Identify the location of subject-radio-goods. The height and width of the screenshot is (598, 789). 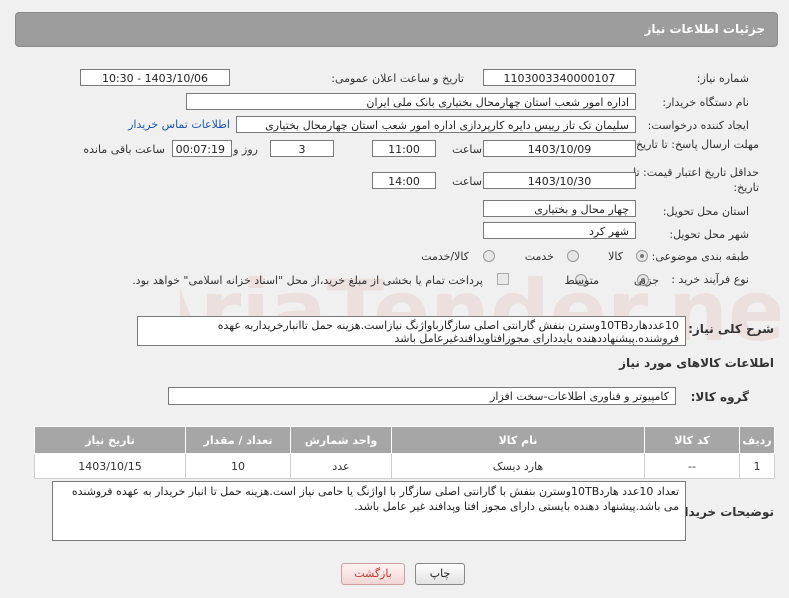
(642, 256).